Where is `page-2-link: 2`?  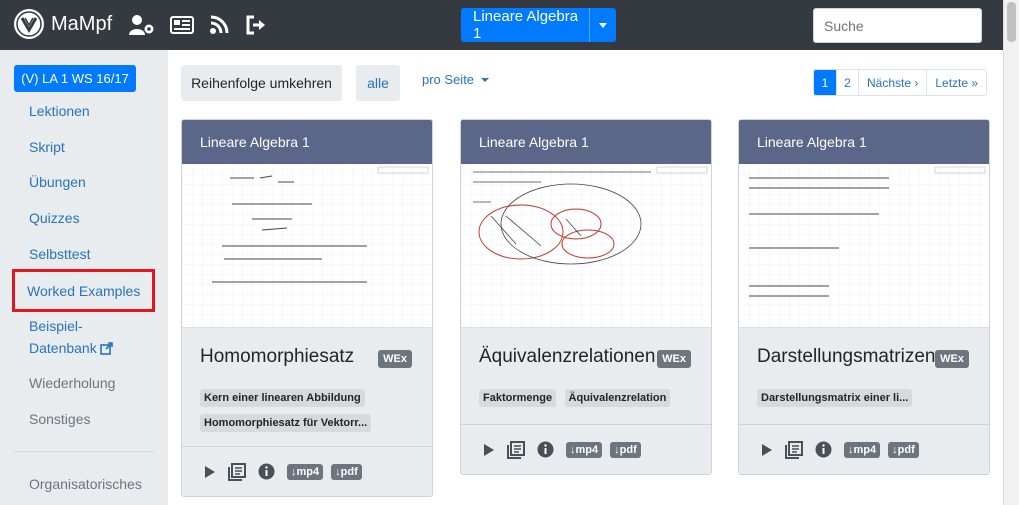 page-2-link: 2 is located at coordinates (847, 82).